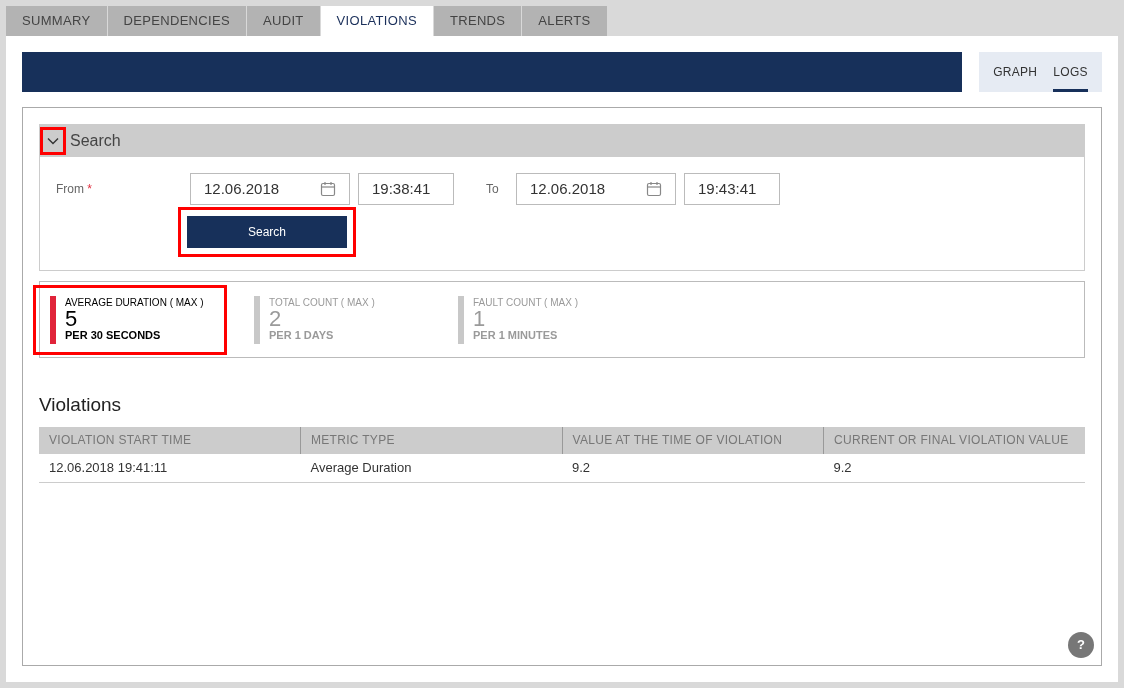 The width and height of the screenshot is (1124, 688). Describe the element at coordinates (276, 319) in the screenshot. I see `metric-value: 2` at that location.